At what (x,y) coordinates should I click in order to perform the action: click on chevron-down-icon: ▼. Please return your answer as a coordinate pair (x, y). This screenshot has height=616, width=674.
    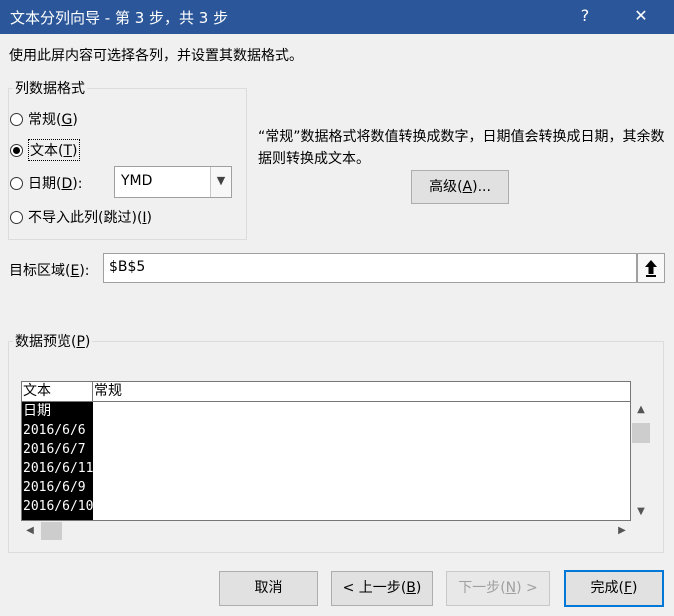
    Looking at the image, I should click on (220, 182).